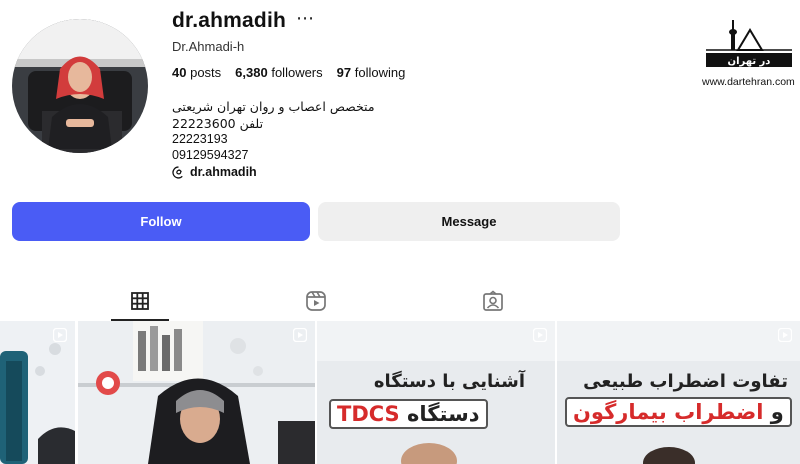 This screenshot has width=800, height=464. What do you see at coordinates (678, 412) in the screenshot?
I see `post-subheadline: و اضطراب بیمارگون` at bounding box center [678, 412].